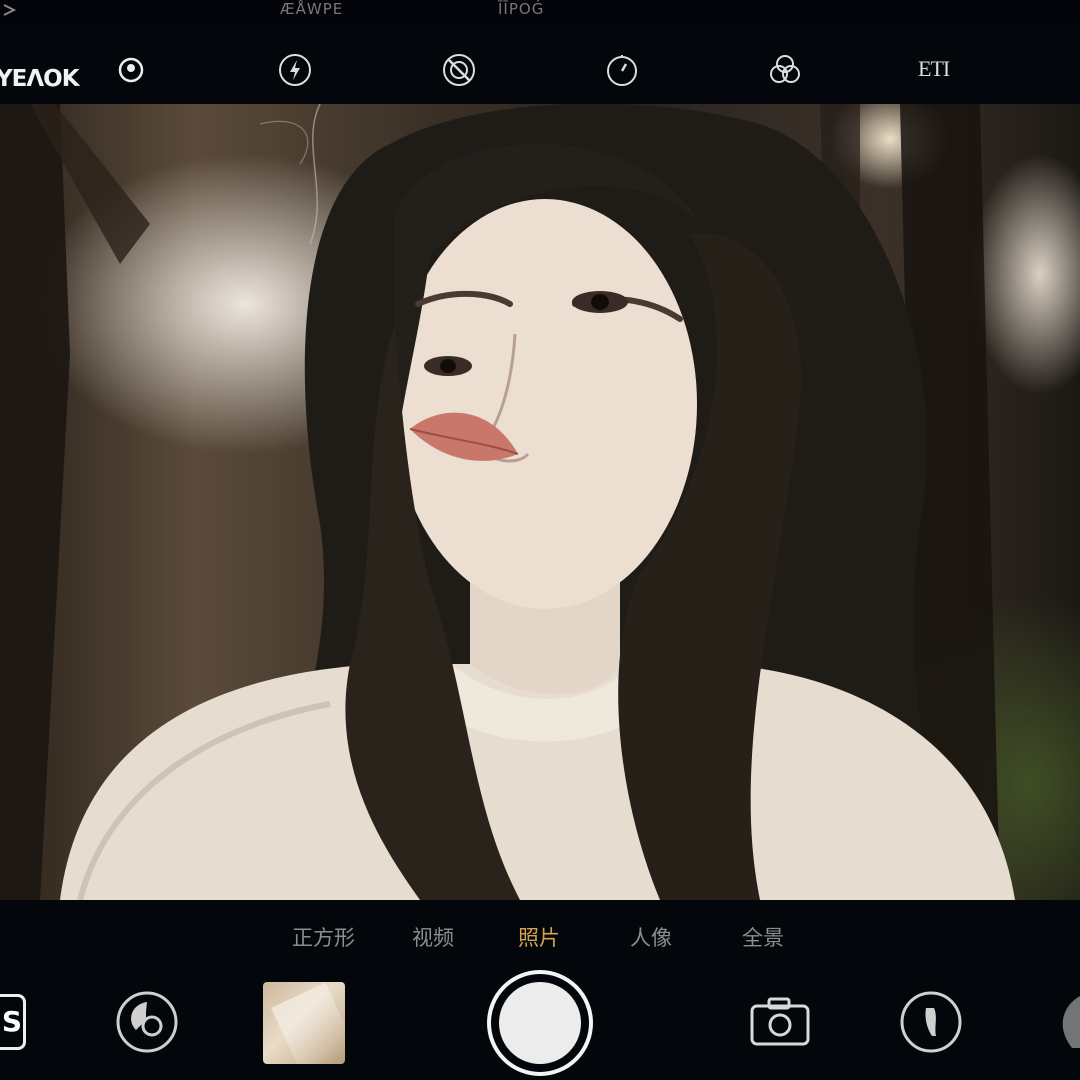  Describe the element at coordinates (540, 65) in the screenshot. I see `camera-top-toolbar: ΥΕΛΟΚ ETI` at that location.